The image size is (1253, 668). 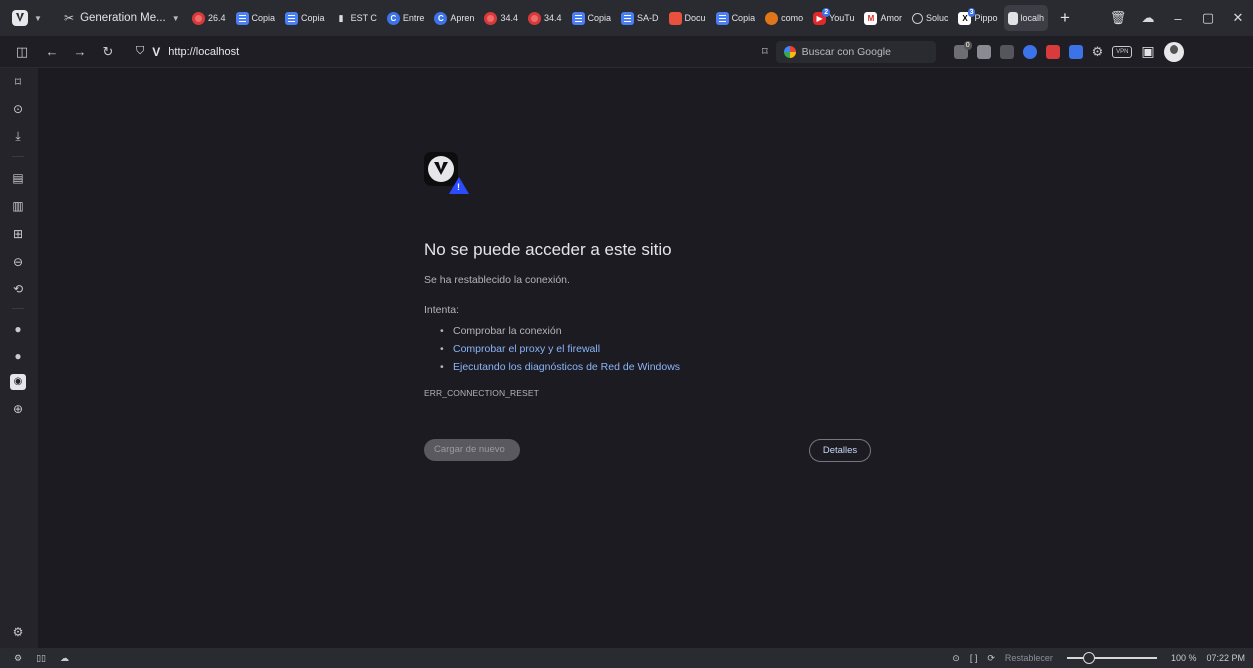 I want to click on search-placeholder: Buscar con Google, so click(x=846, y=51).